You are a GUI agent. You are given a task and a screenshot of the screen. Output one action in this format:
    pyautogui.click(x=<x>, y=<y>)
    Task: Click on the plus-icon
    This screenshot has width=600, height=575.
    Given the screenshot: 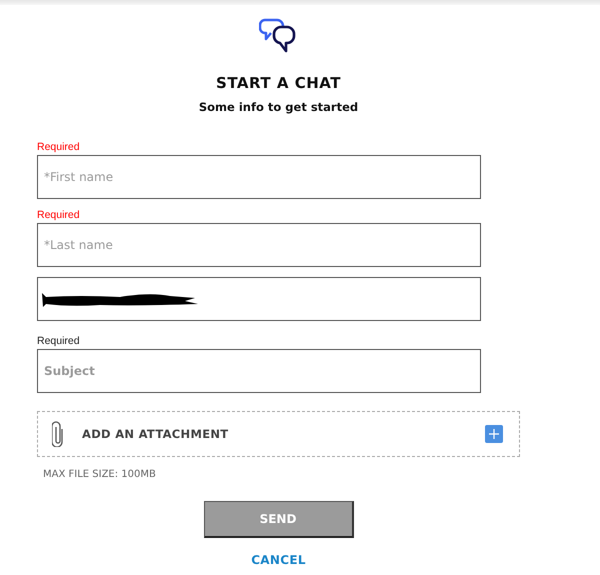 What is the action you would take?
    pyautogui.click(x=494, y=434)
    